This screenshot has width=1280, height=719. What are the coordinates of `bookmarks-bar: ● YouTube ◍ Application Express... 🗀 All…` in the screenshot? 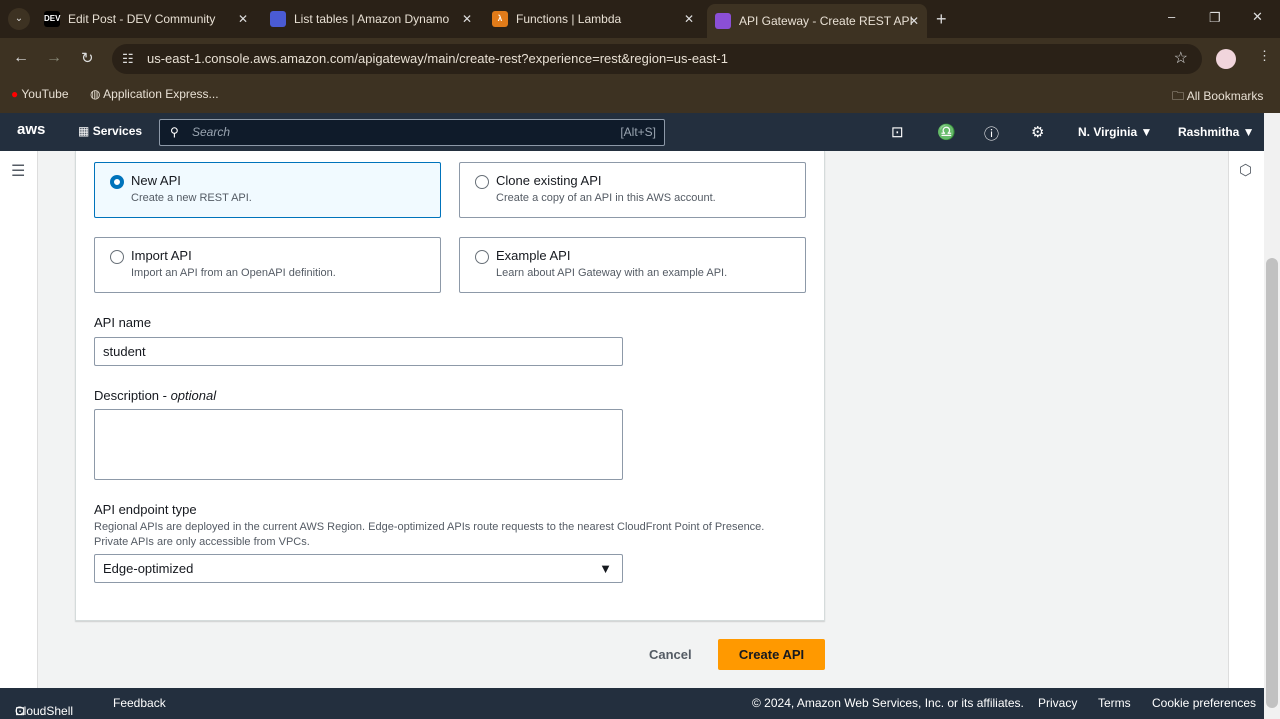 It's located at (640, 96).